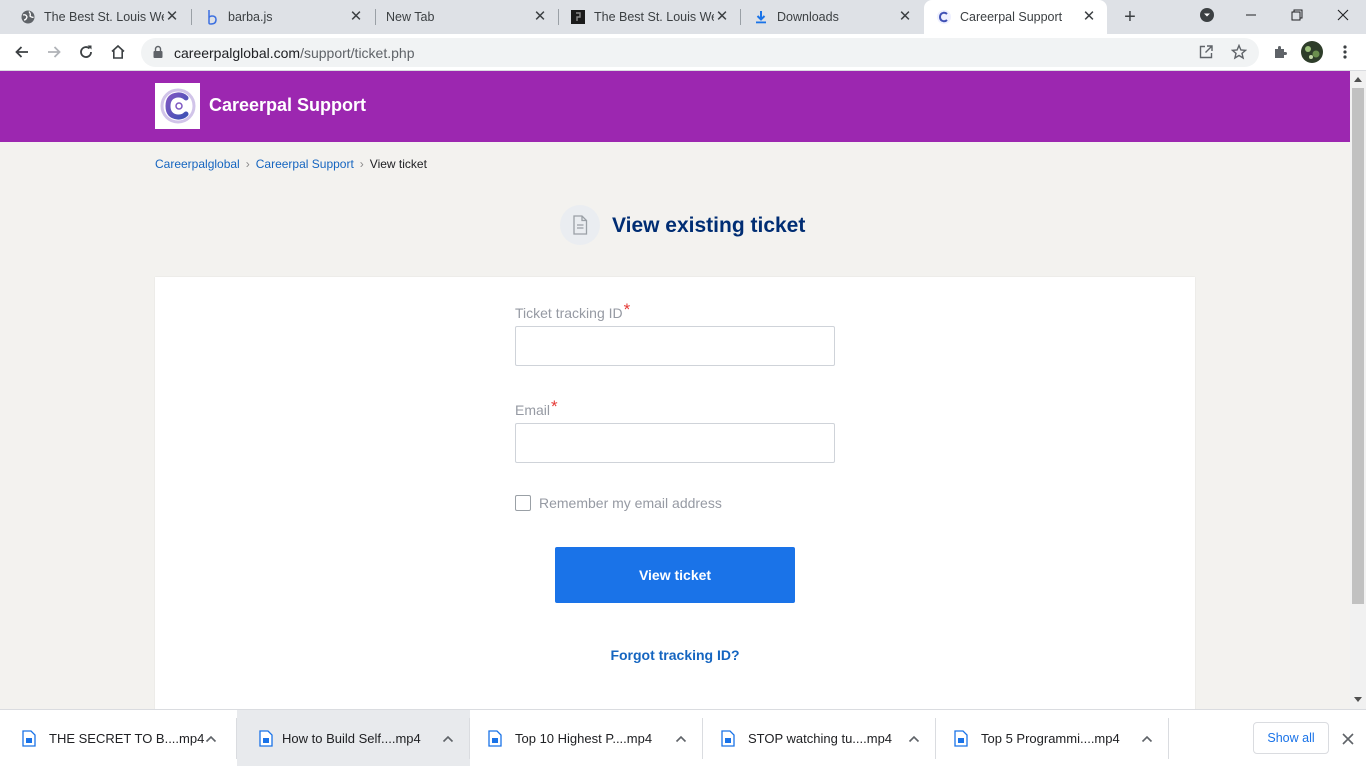 The image size is (1366, 766). What do you see at coordinates (1358, 699) in the screenshot?
I see `scroll-down-arrow` at bounding box center [1358, 699].